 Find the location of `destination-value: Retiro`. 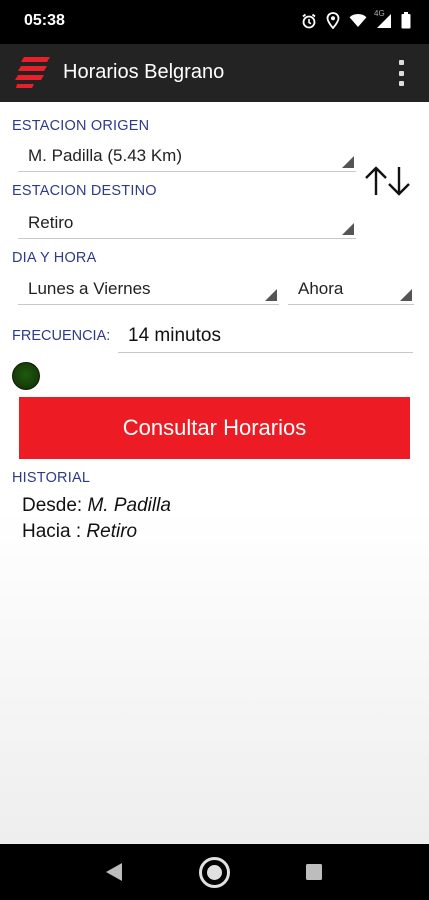

destination-value: Retiro is located at coordinates (51, 222).